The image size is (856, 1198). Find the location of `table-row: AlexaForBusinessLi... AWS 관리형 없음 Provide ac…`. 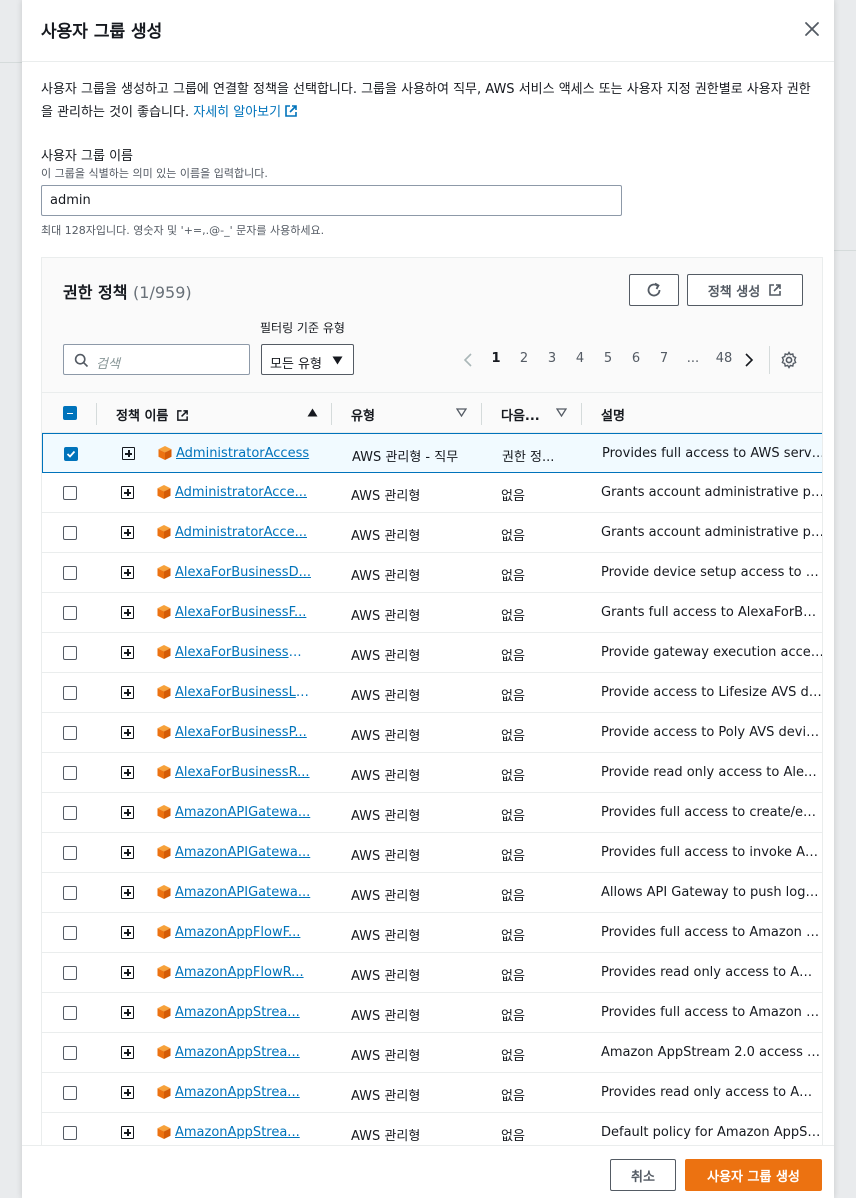

table-row: AlexaForBusinessLi... AWS 관리형 없음 Provide ac… is located at coordinates (432, 693).